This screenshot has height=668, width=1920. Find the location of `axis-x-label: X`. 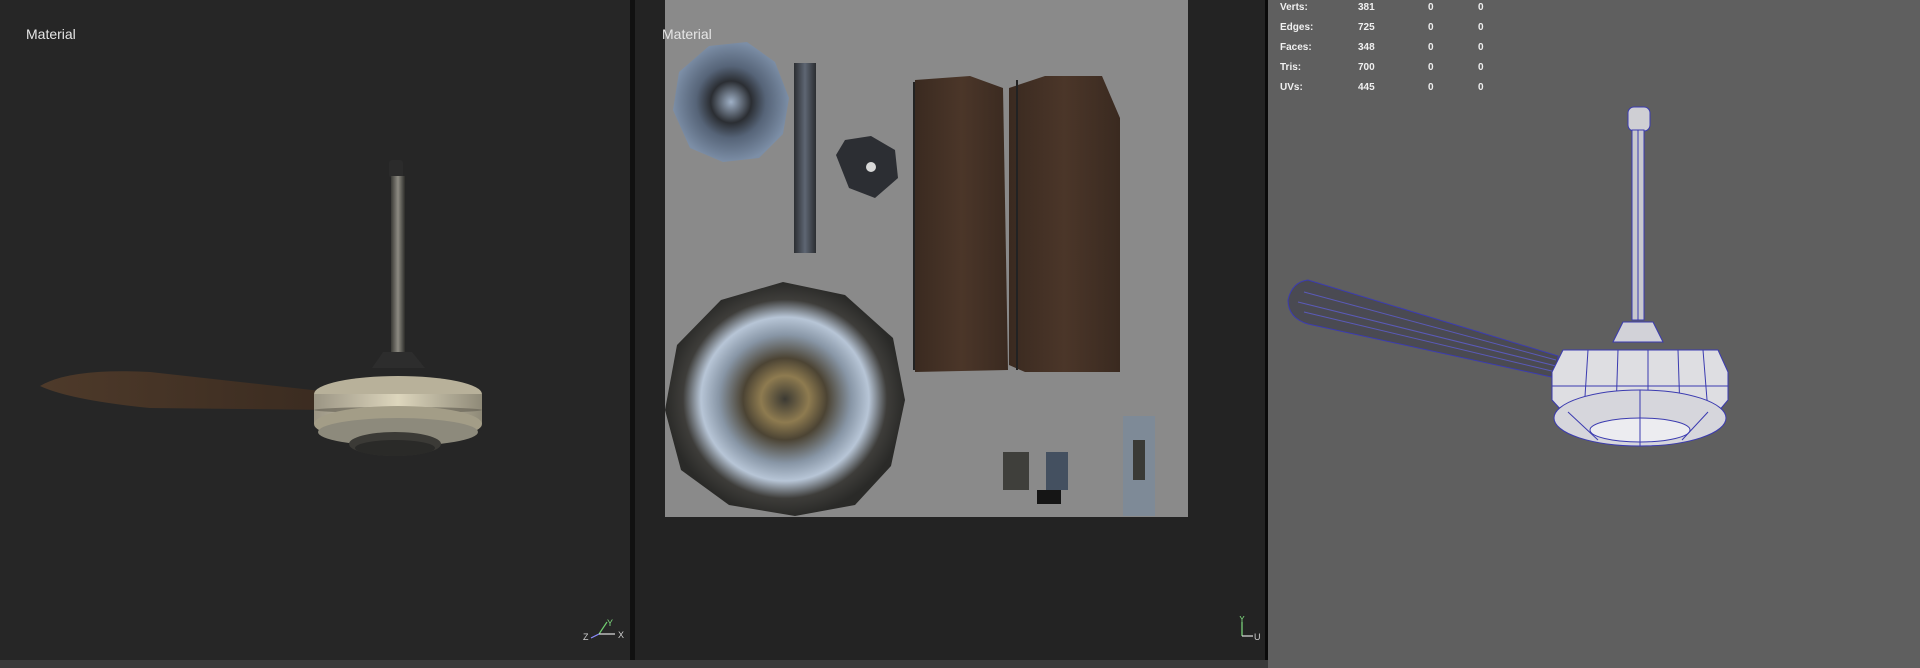

axis-x-label: X is located at coordinates (621, 635).